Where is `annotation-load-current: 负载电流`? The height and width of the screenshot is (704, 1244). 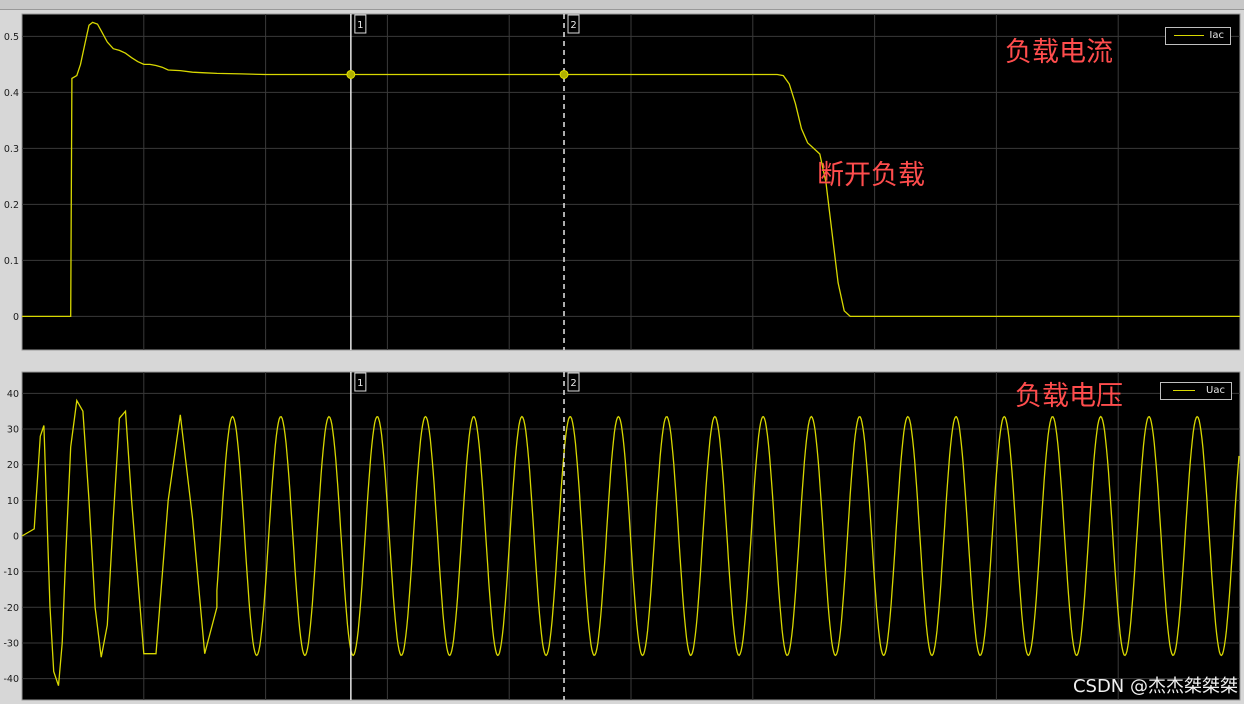
annotation-load-current: 负载电流 is located at coordinates (1059, 52).